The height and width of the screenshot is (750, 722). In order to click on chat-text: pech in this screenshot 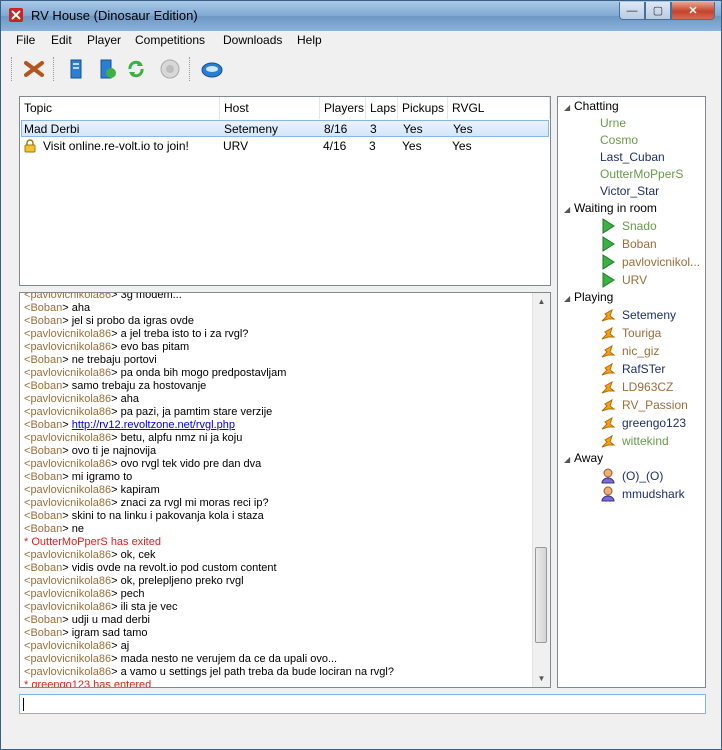, I will do `click(132, 594)`.